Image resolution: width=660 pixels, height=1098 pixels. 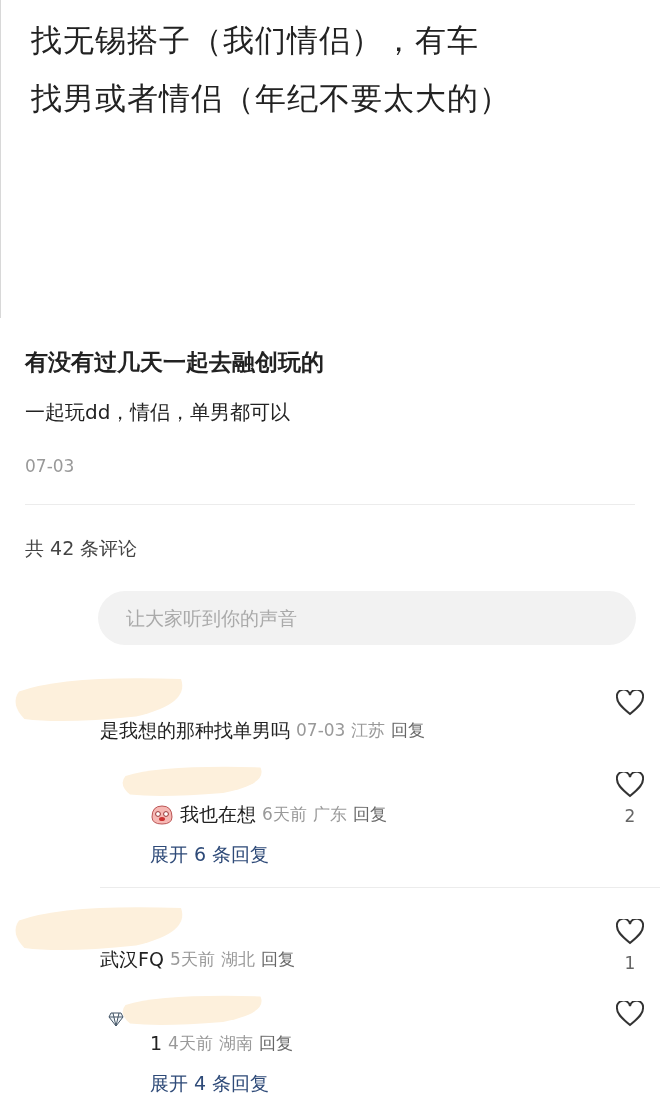 I want to click on reply-text: 我也在想, so click(x=218, y=814).